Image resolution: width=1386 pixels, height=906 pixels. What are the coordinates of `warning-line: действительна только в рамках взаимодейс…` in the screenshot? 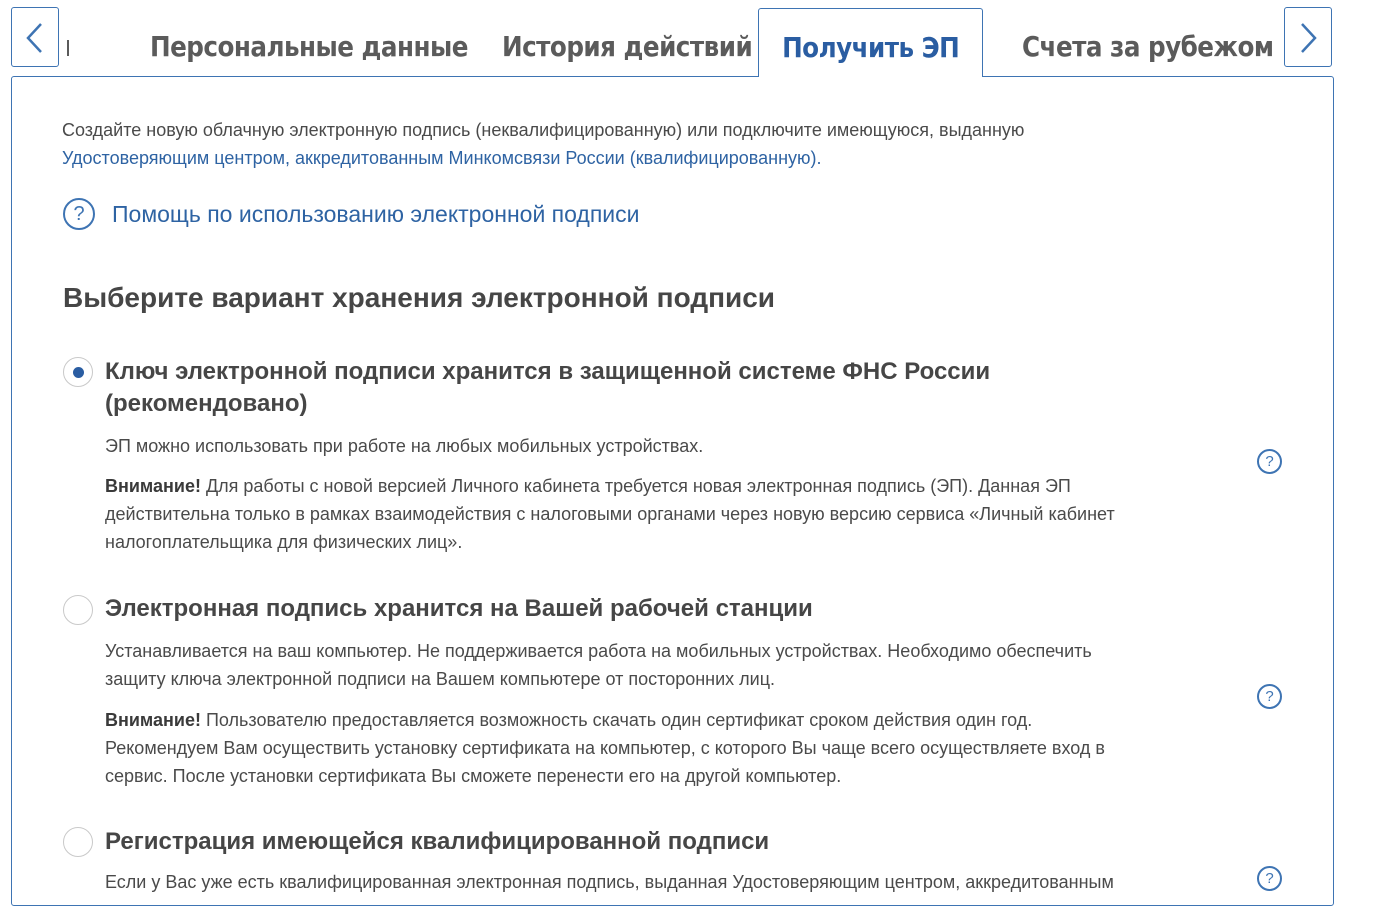 It's located at (610, 514).